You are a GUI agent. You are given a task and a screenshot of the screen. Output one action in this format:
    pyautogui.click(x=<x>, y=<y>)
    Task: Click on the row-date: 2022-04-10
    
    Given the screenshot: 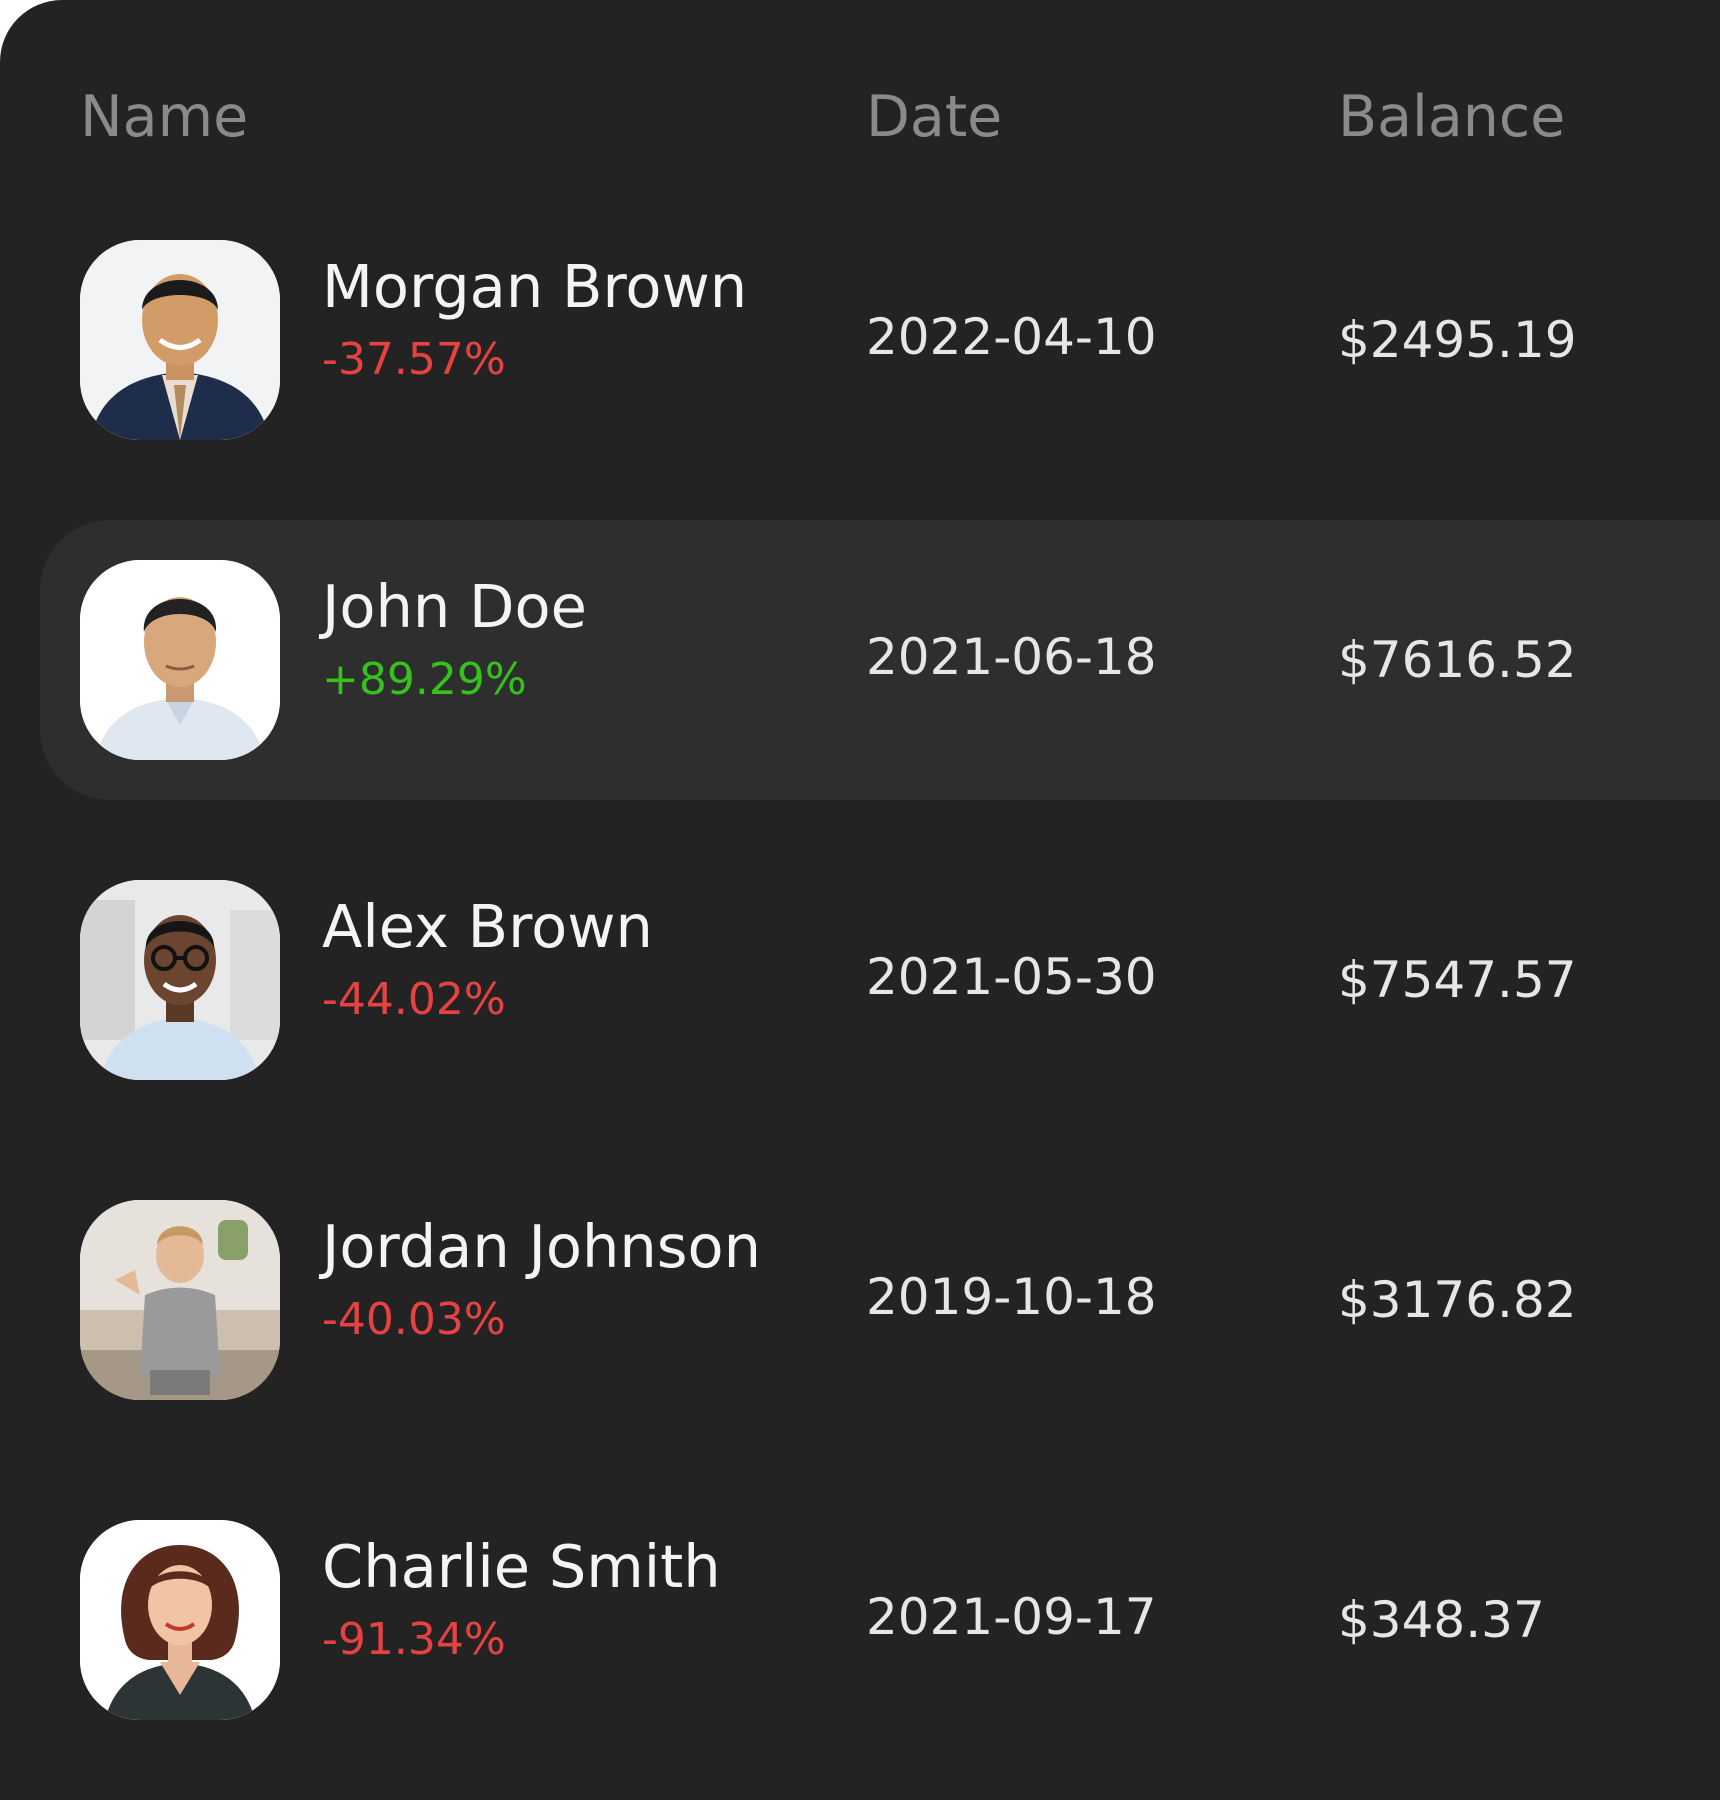 What is the action you would take?
    pyautogui.click(x=1011, y=337)
    